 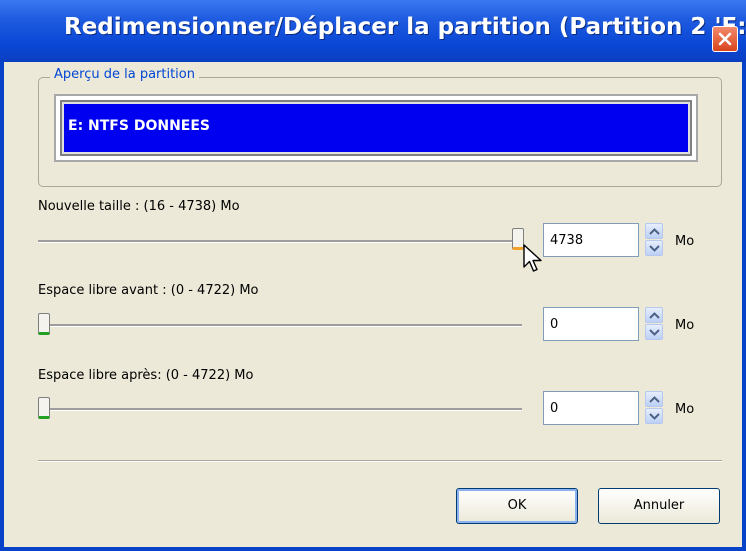 I want to click on free-space-after-label: Espace libre après: (0 - 4722) Mo, so click(x=146, y=375).